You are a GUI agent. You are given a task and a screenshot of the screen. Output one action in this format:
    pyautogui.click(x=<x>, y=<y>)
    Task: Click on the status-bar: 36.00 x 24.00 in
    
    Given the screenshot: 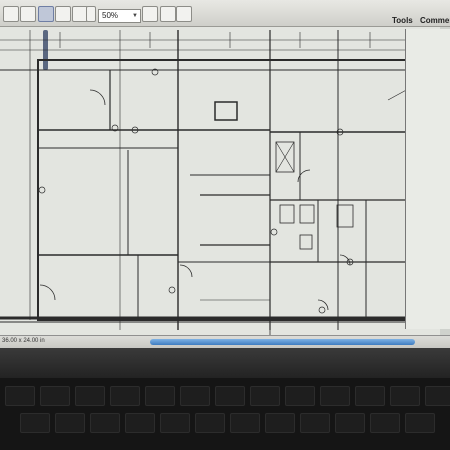 What is the action you would take?
    pyautogui.click(x=225, y=341)
    